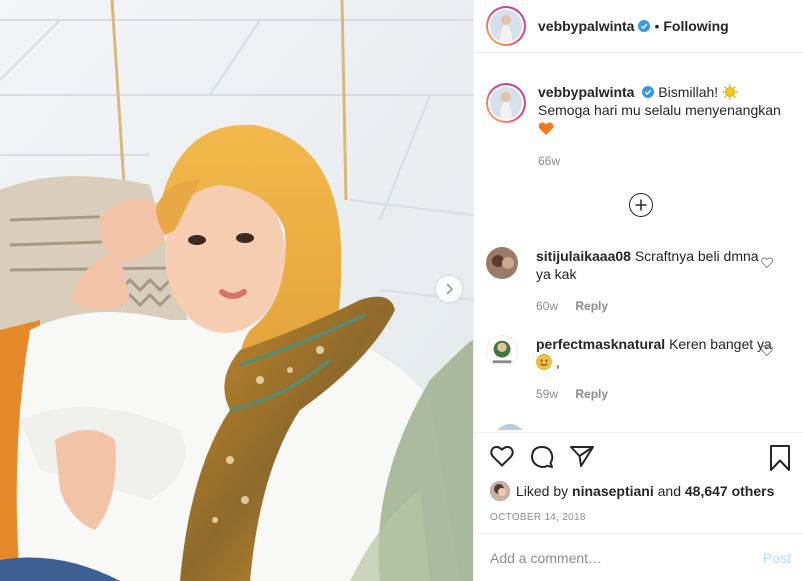  What do you see at coordinates (695, 26) in the screenshot?
I see `following-button: Following` at bounding box center [695, 26].